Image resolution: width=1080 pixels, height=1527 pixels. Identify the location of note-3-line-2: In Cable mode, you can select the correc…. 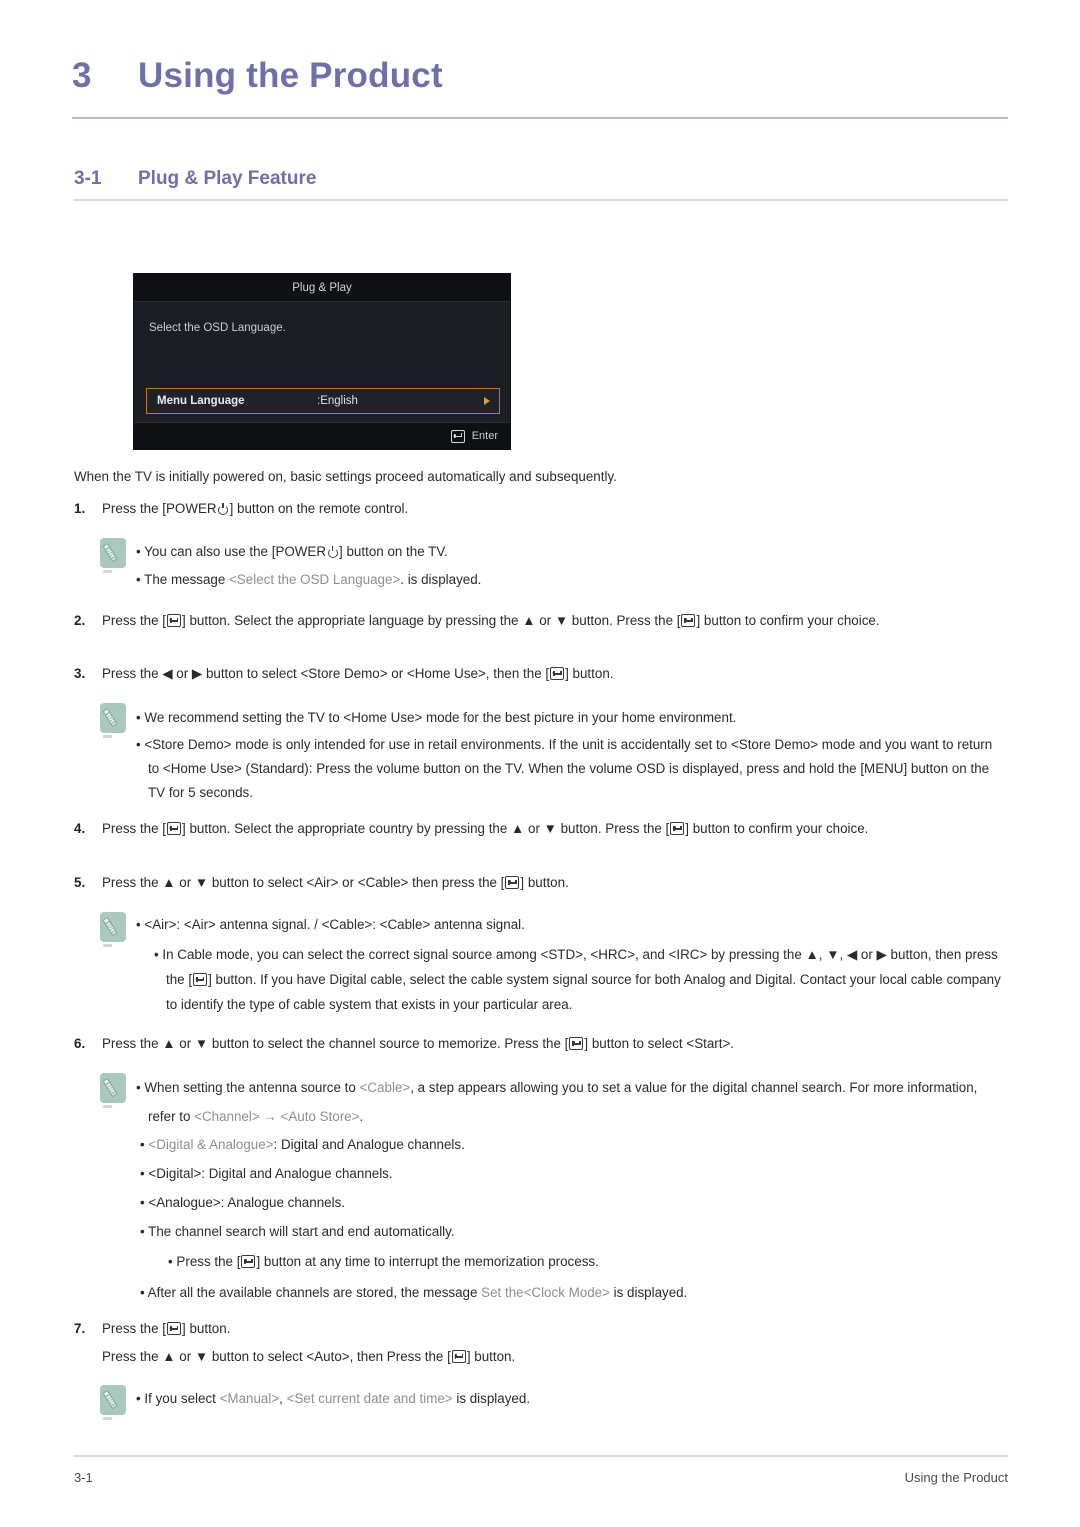
(570, 979).